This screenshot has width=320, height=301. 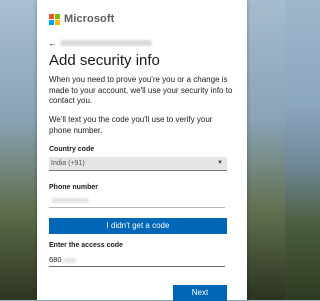 I want to click on didnt-get-code-button: I didn't get a code, so click(x=138, y=226).